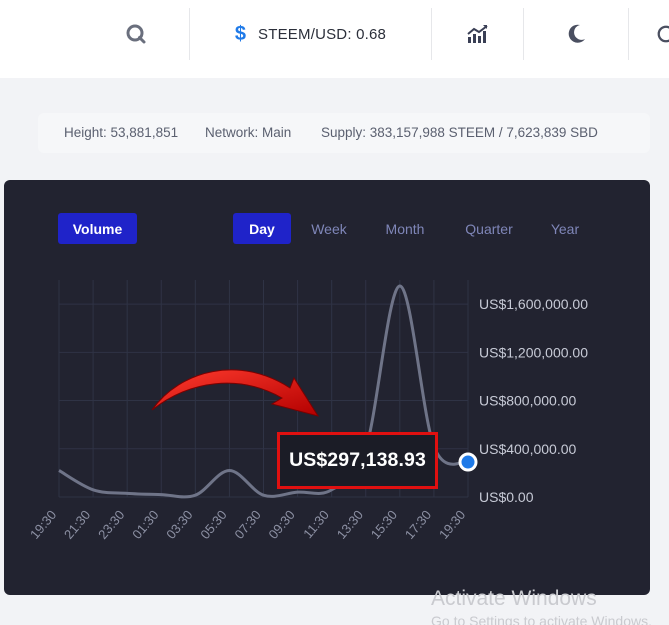 The width and height of the screenshot is (669, 625). What do you see at coordinates (506, 497) in the screenshot?
I see `y-tick-label: US$0.00` at bounding box center [506, 497].